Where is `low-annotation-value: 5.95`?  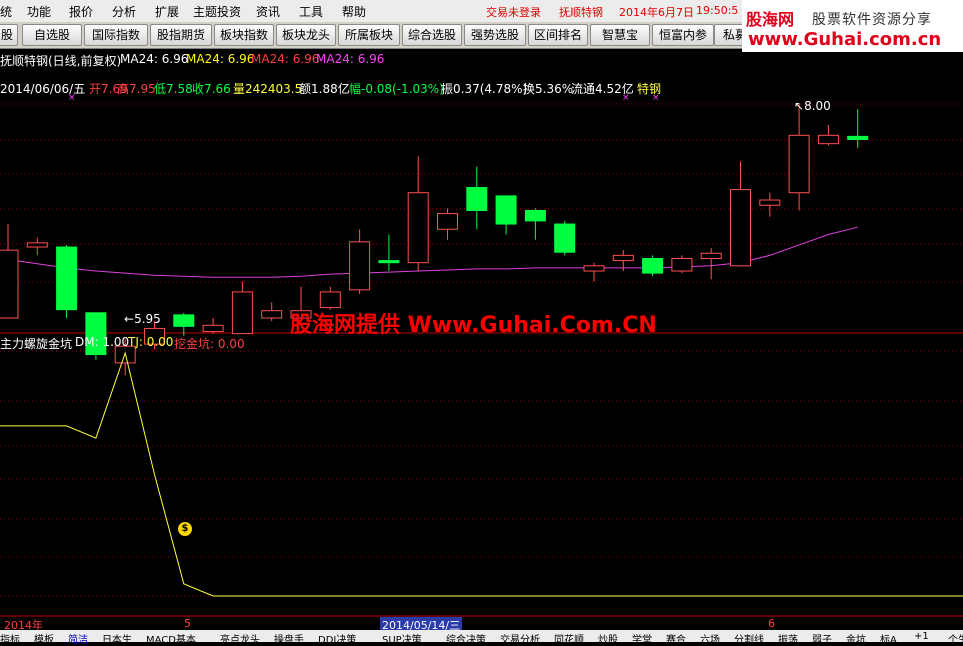
low-annotation-value: 5.95 is located at coordinates (147, 319).